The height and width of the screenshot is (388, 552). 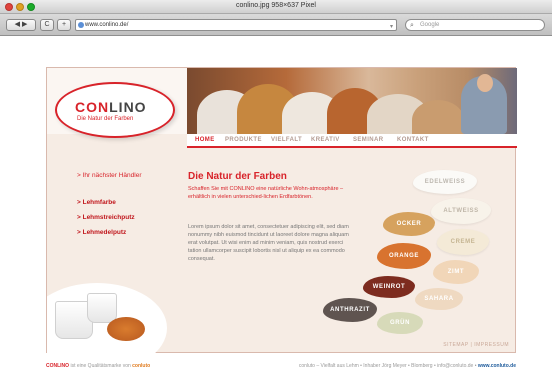 What do you see at coordinates (412, 25) in the screenshot?
I see `search-icon: ⌕` at bounding box center [412, 25].